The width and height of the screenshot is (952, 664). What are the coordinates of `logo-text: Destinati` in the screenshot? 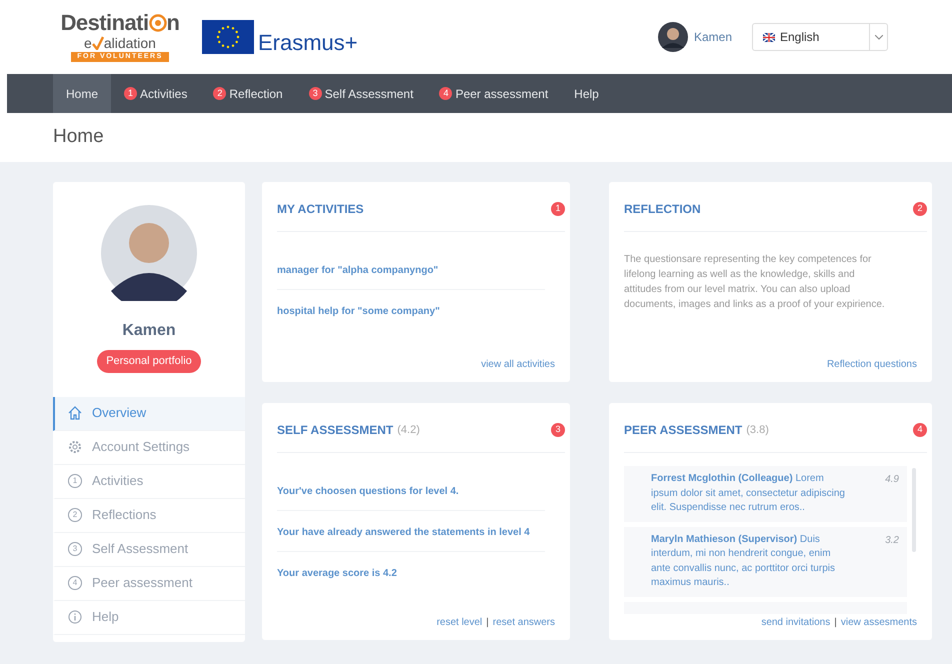 It's located at (104, 23).